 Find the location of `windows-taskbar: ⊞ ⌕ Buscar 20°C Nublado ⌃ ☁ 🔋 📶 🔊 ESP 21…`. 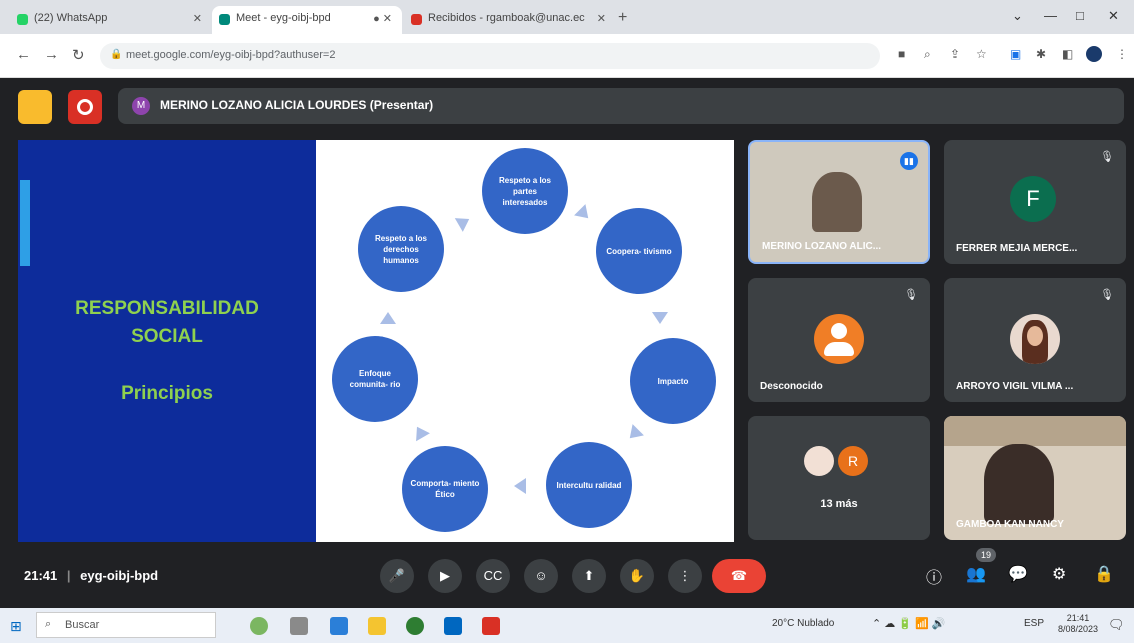

windows-taskbar: ⊞ ⌕ Buscar 20°C Nublado ⌃ ☁ 🔋 📶 🔊 ESP 21… is located at coordinates (567, 625).